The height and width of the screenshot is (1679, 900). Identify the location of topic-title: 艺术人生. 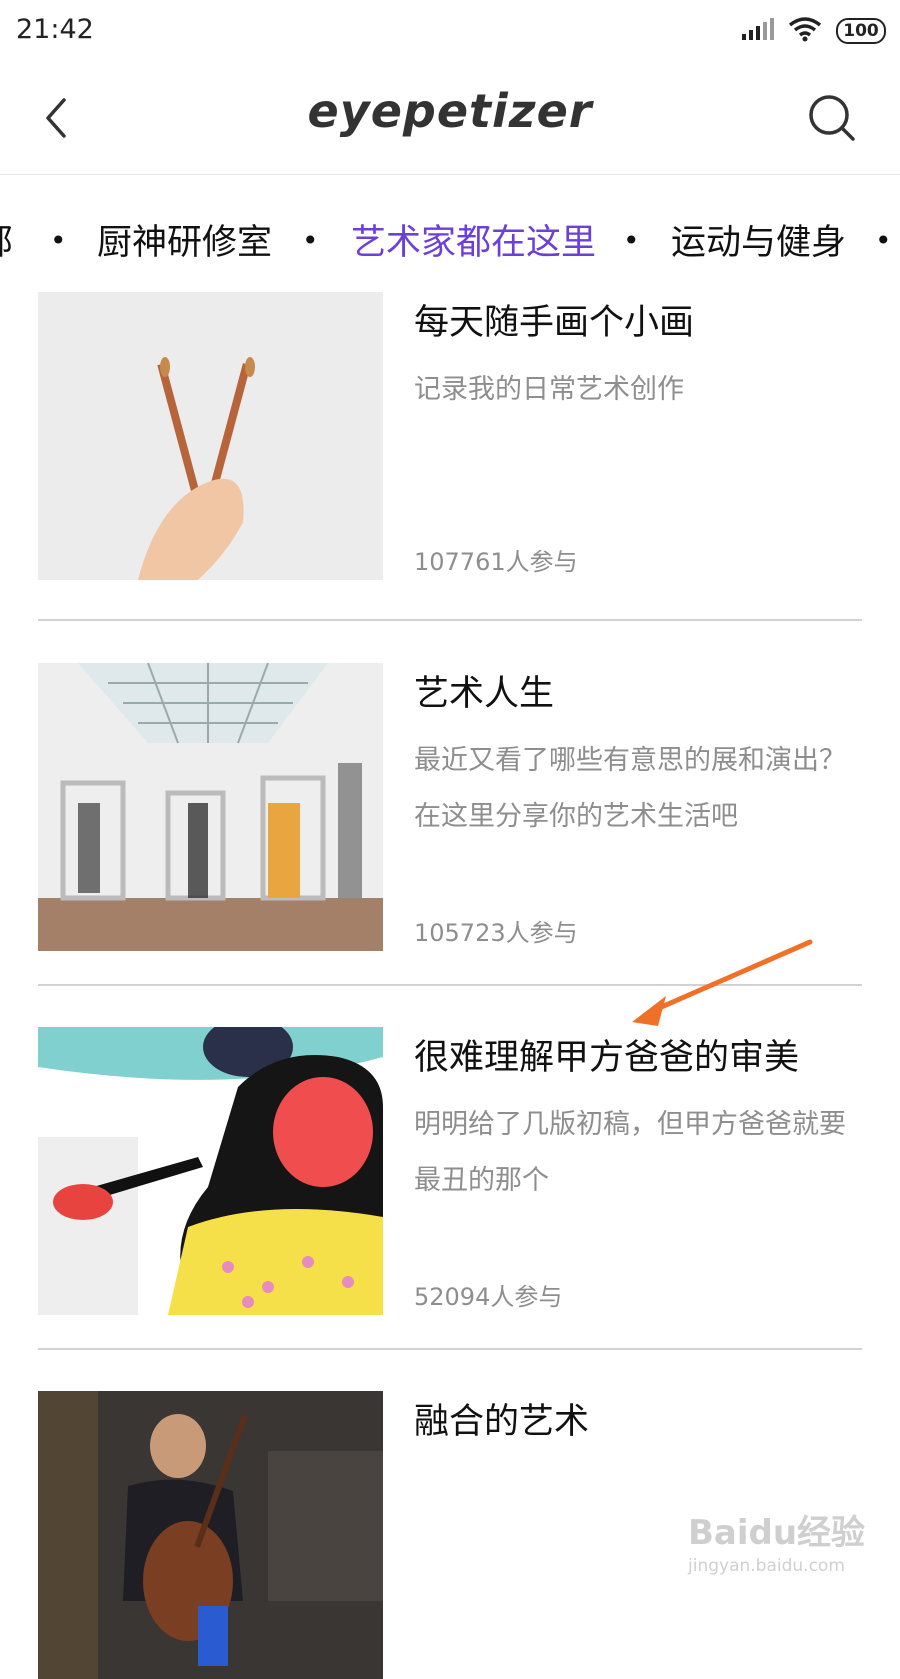
(484, 694).